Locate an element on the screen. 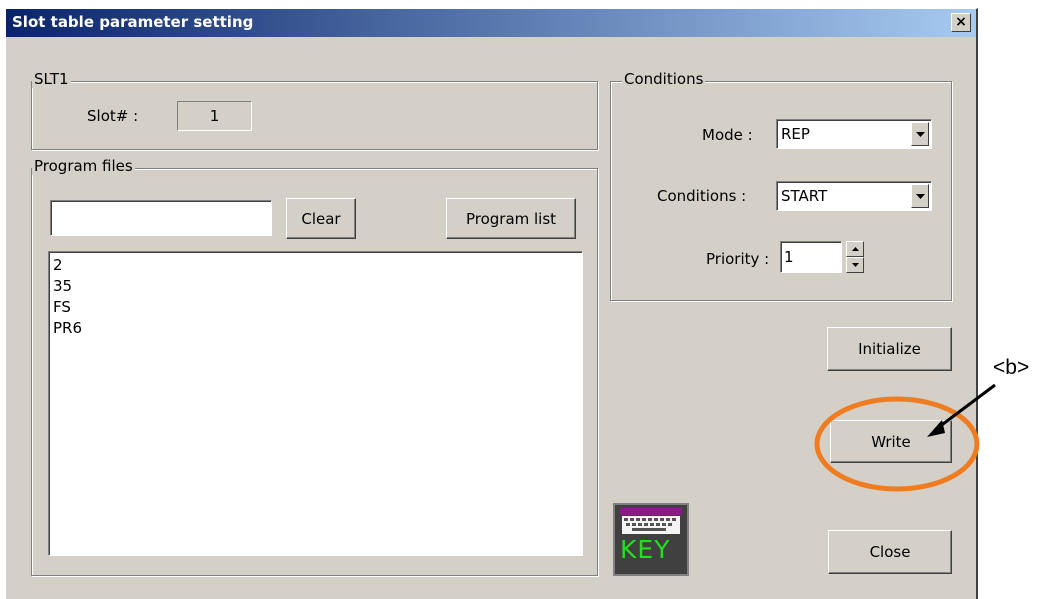  callout-arrow-head is located at coordinates (936, 428).